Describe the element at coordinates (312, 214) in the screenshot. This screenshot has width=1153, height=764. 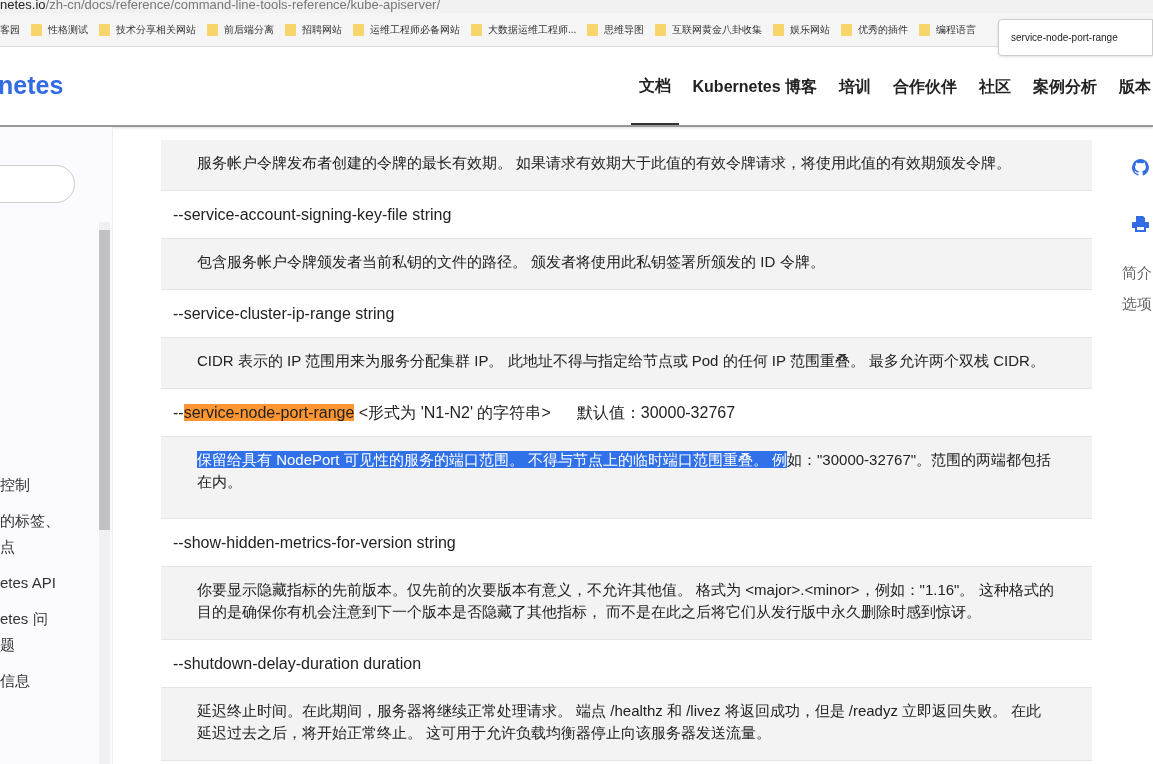
I see `option-name: --service-account-signing-key-file string` at that location.